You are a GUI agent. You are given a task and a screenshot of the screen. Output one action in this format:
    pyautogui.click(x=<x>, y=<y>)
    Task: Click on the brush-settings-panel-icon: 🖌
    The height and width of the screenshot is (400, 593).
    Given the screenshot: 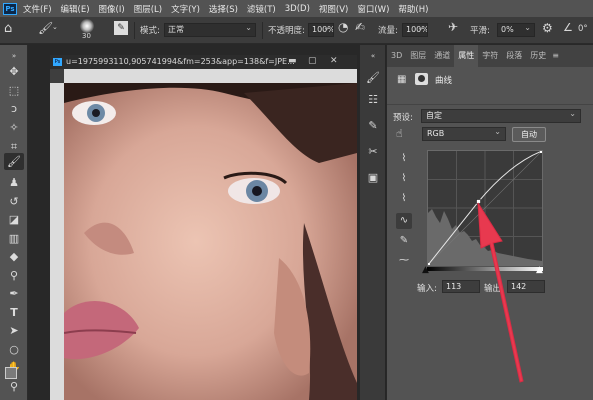 What is the action you would take?
    pyautogui.click(x=373, y=78)
    